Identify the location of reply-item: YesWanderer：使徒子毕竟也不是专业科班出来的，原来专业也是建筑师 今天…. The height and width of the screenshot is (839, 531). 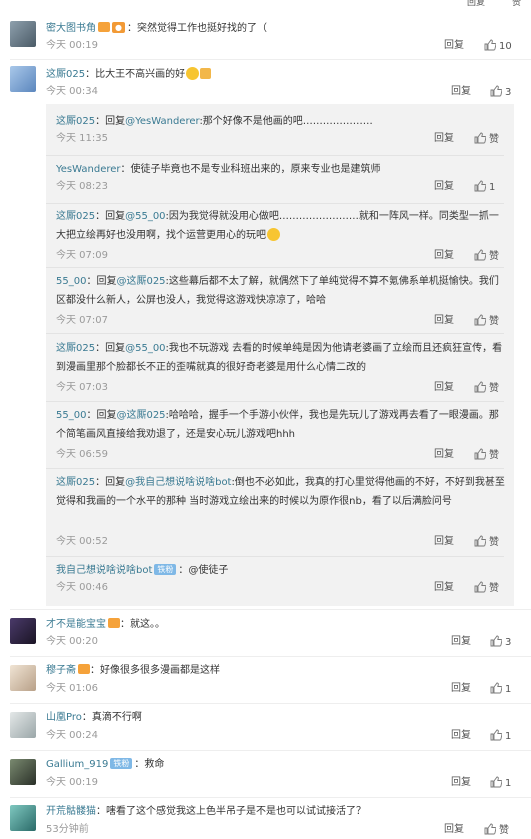
(281, 176).